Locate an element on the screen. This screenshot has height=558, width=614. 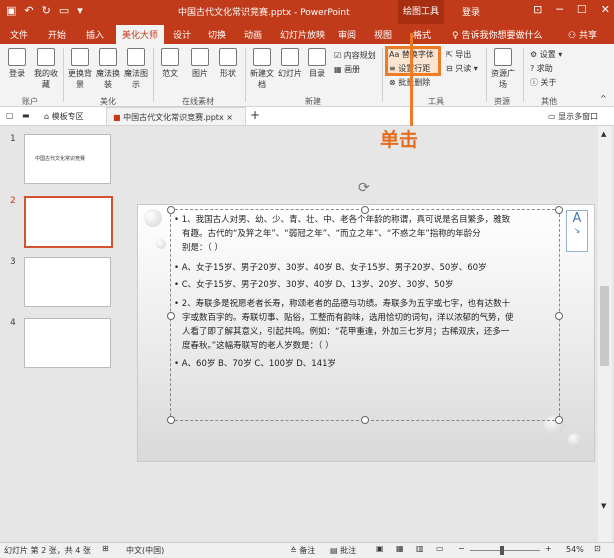
export-button: ⇱ 导出 is located at coordinates (458, 54).